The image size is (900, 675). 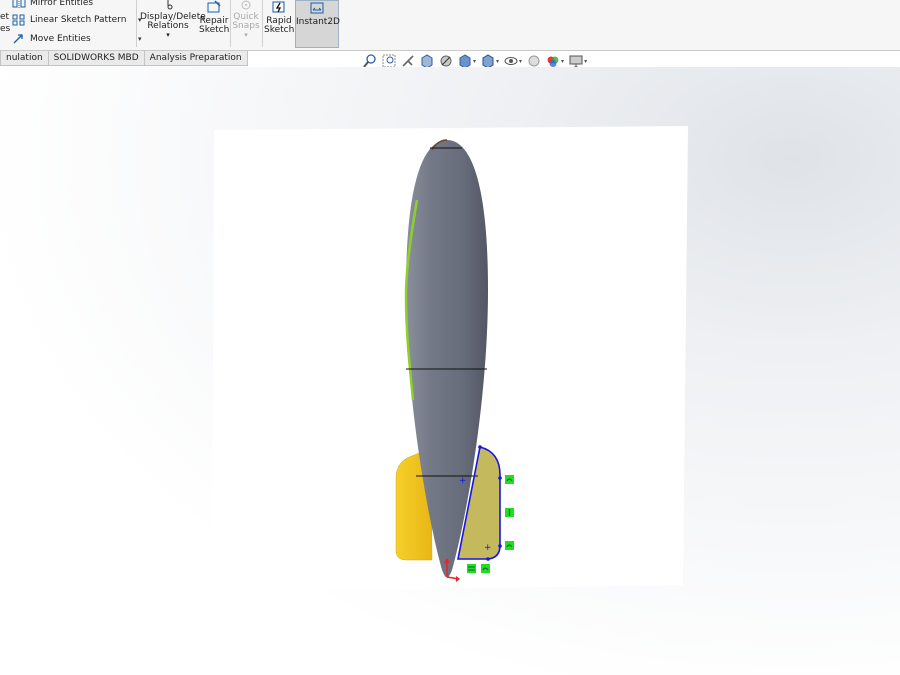 What do you see at coordinates (214, 6) in the screenshot?
I see `repair-sketch-icon` at bounding box center [214, 6].